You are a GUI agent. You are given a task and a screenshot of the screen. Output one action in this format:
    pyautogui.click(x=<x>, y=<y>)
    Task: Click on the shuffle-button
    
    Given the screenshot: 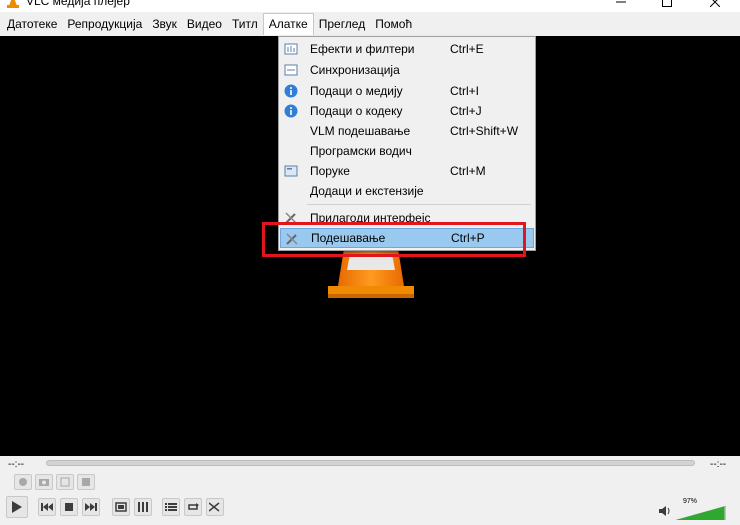 What is the action you would take?
    pyautogui.click(x=215, y=507)
    